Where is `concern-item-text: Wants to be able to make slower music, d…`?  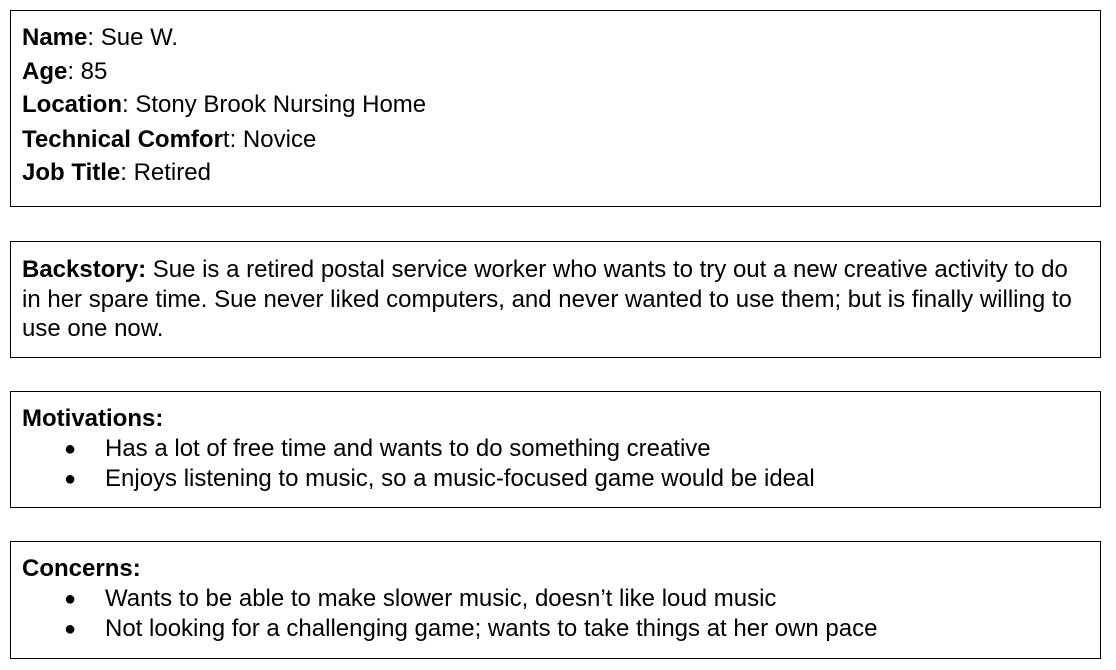
concern-item-text: Wants to be able to make slower music, d… is located at coordinates (441, 598).